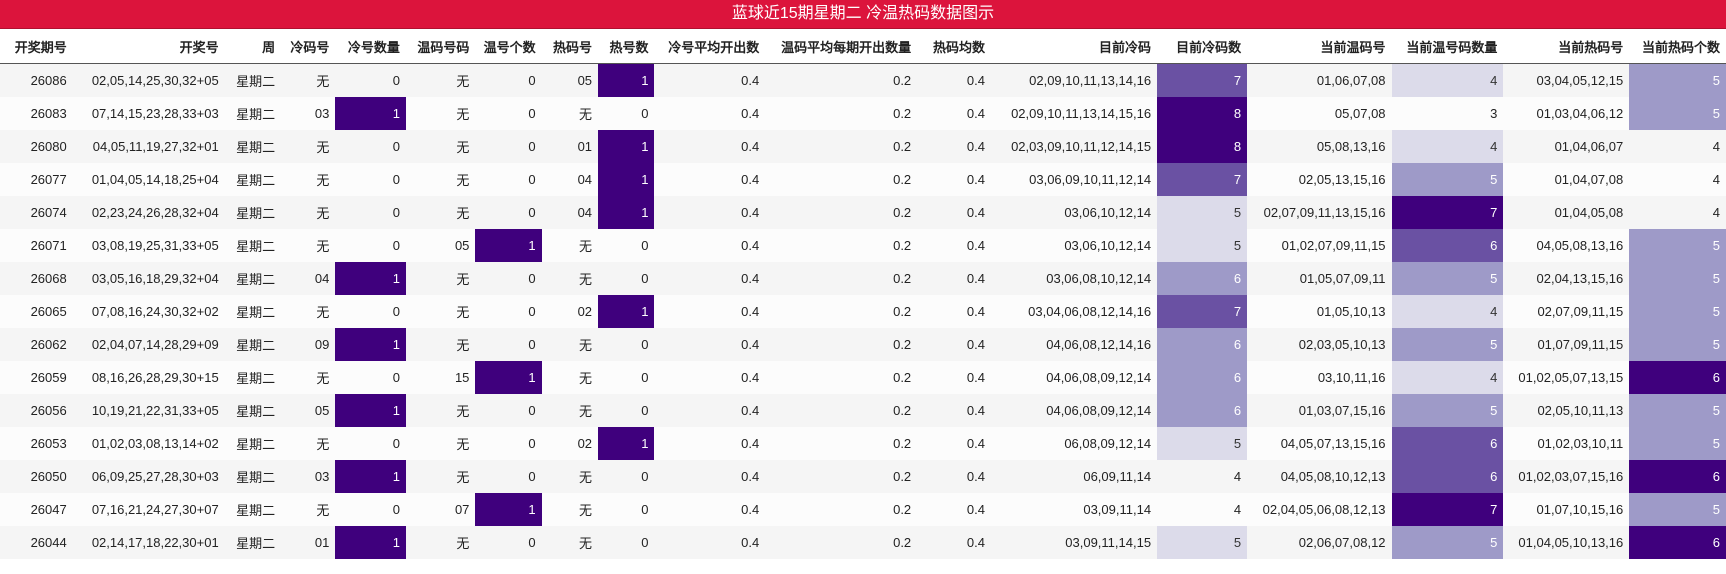  Describe the element at coordinates (36, 245) in the screenshot. I see `table-cell: 26071` at that location.